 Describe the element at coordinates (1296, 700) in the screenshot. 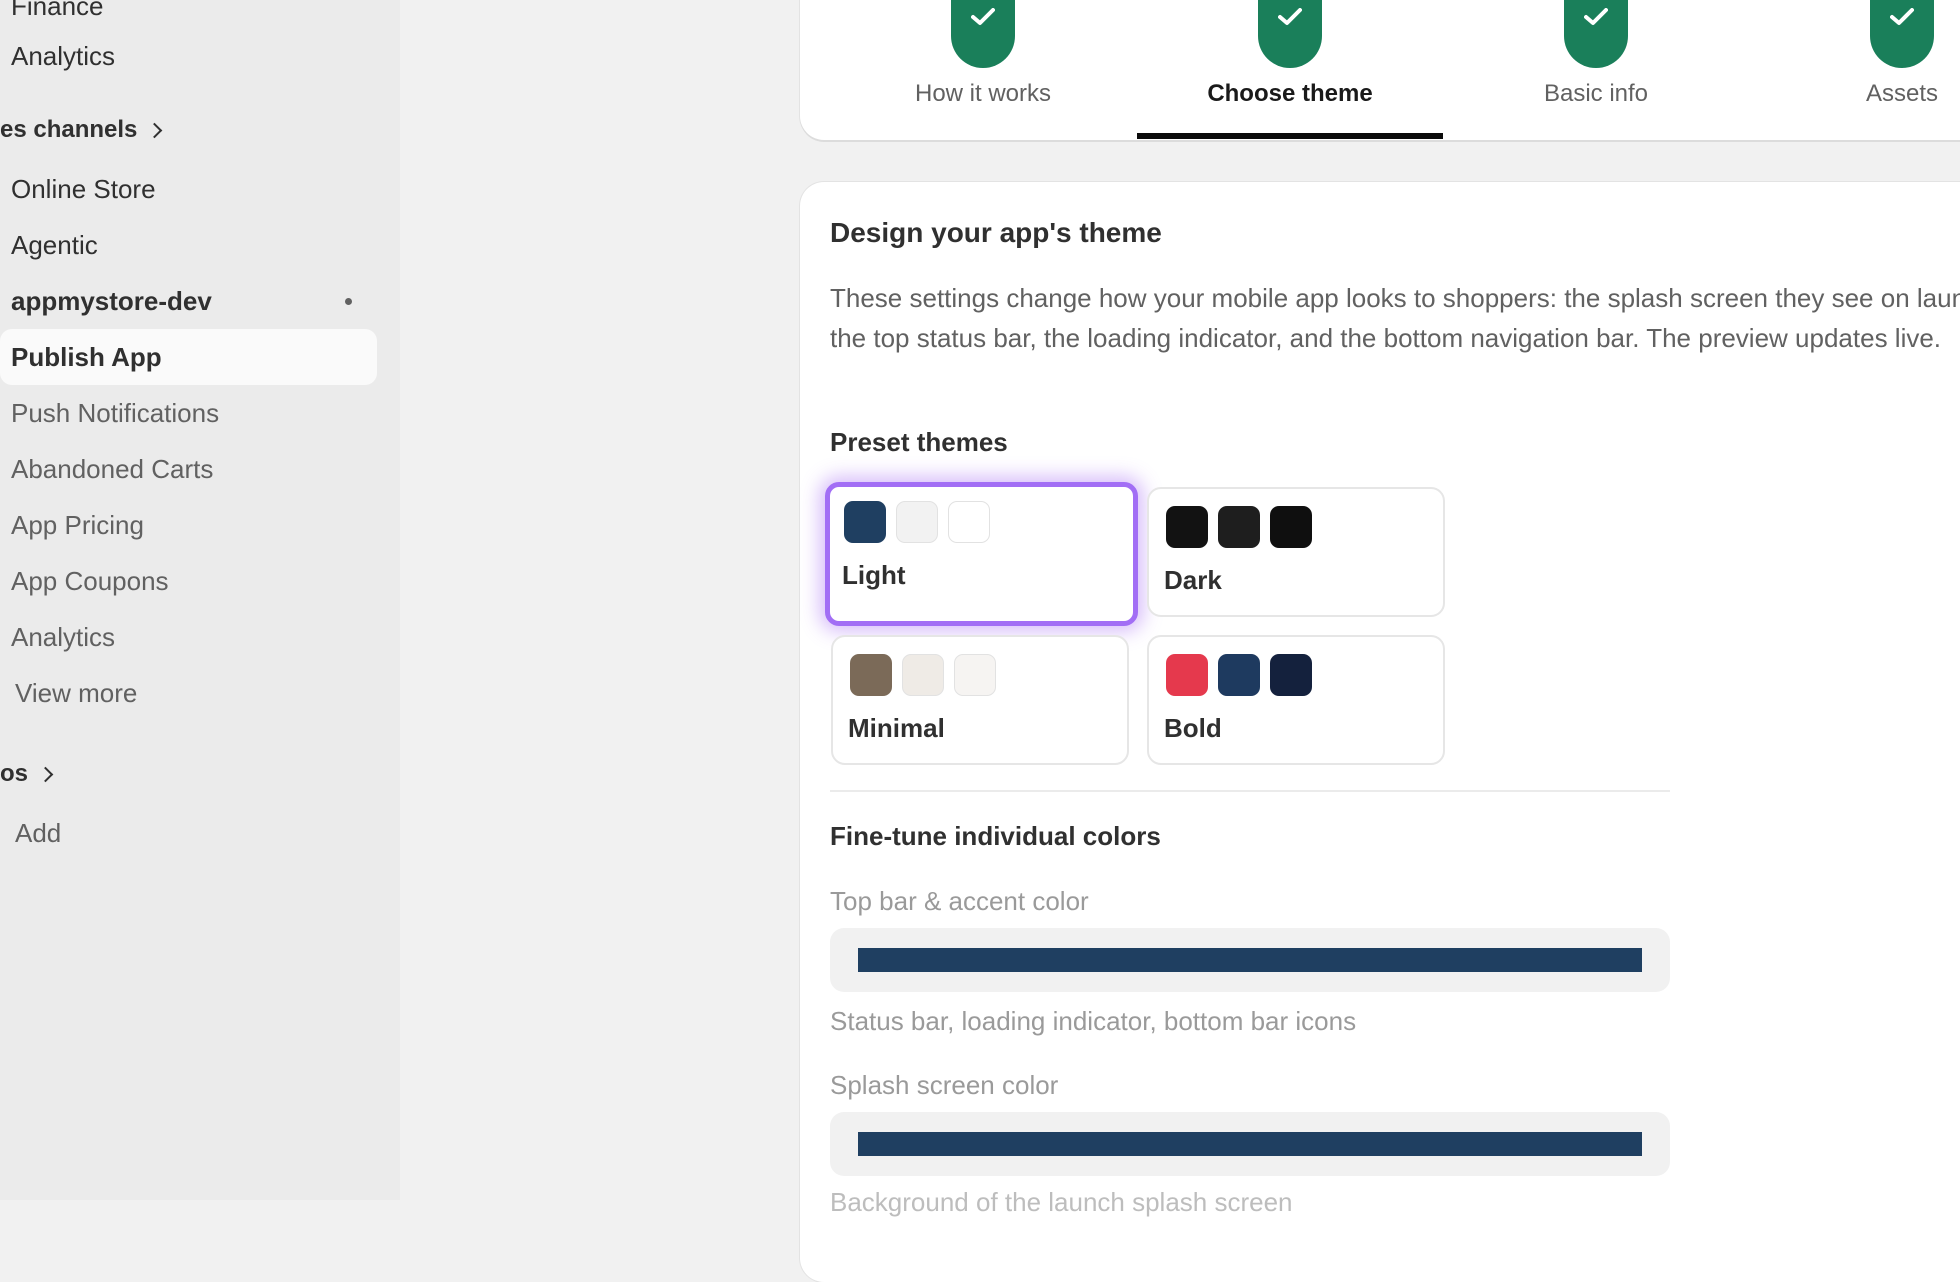

I see `preset-bold: Bold` at that location.